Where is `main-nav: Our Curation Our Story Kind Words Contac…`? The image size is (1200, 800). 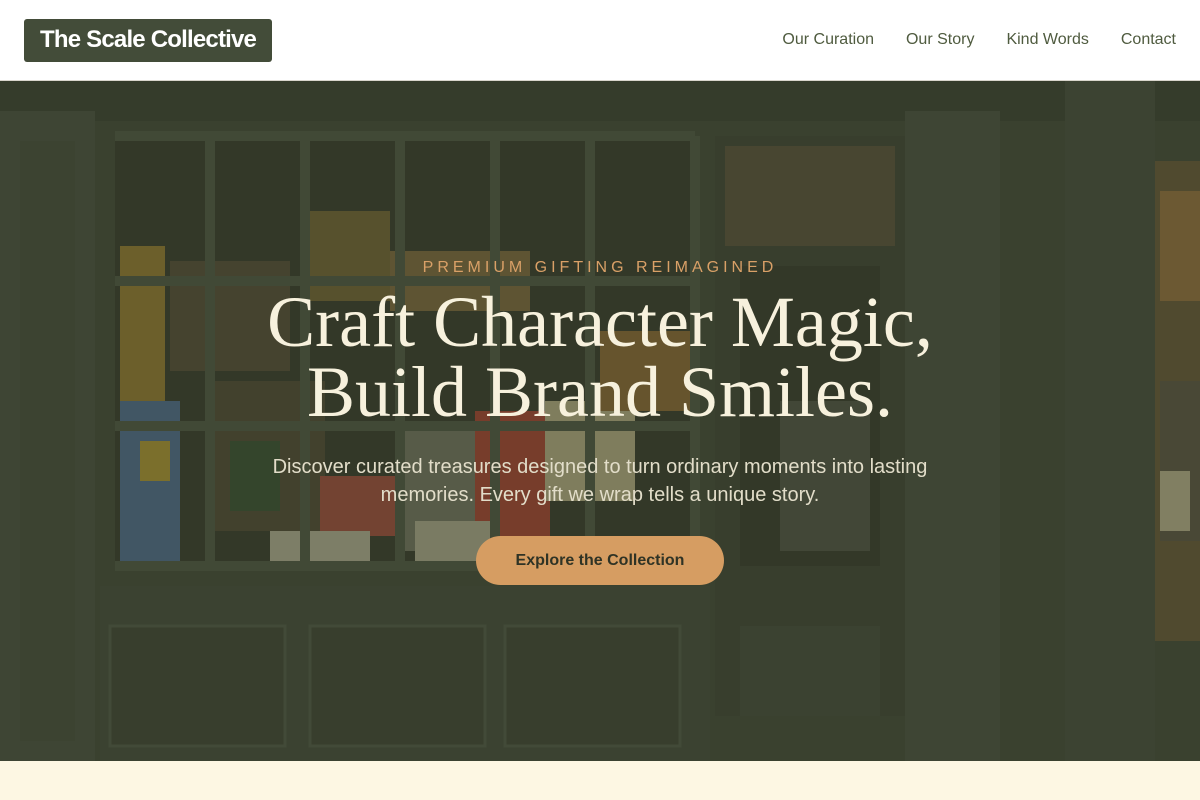
main-nav: Our Curation Our Story Kind Words Contac… is located at coordinates (979, 40).